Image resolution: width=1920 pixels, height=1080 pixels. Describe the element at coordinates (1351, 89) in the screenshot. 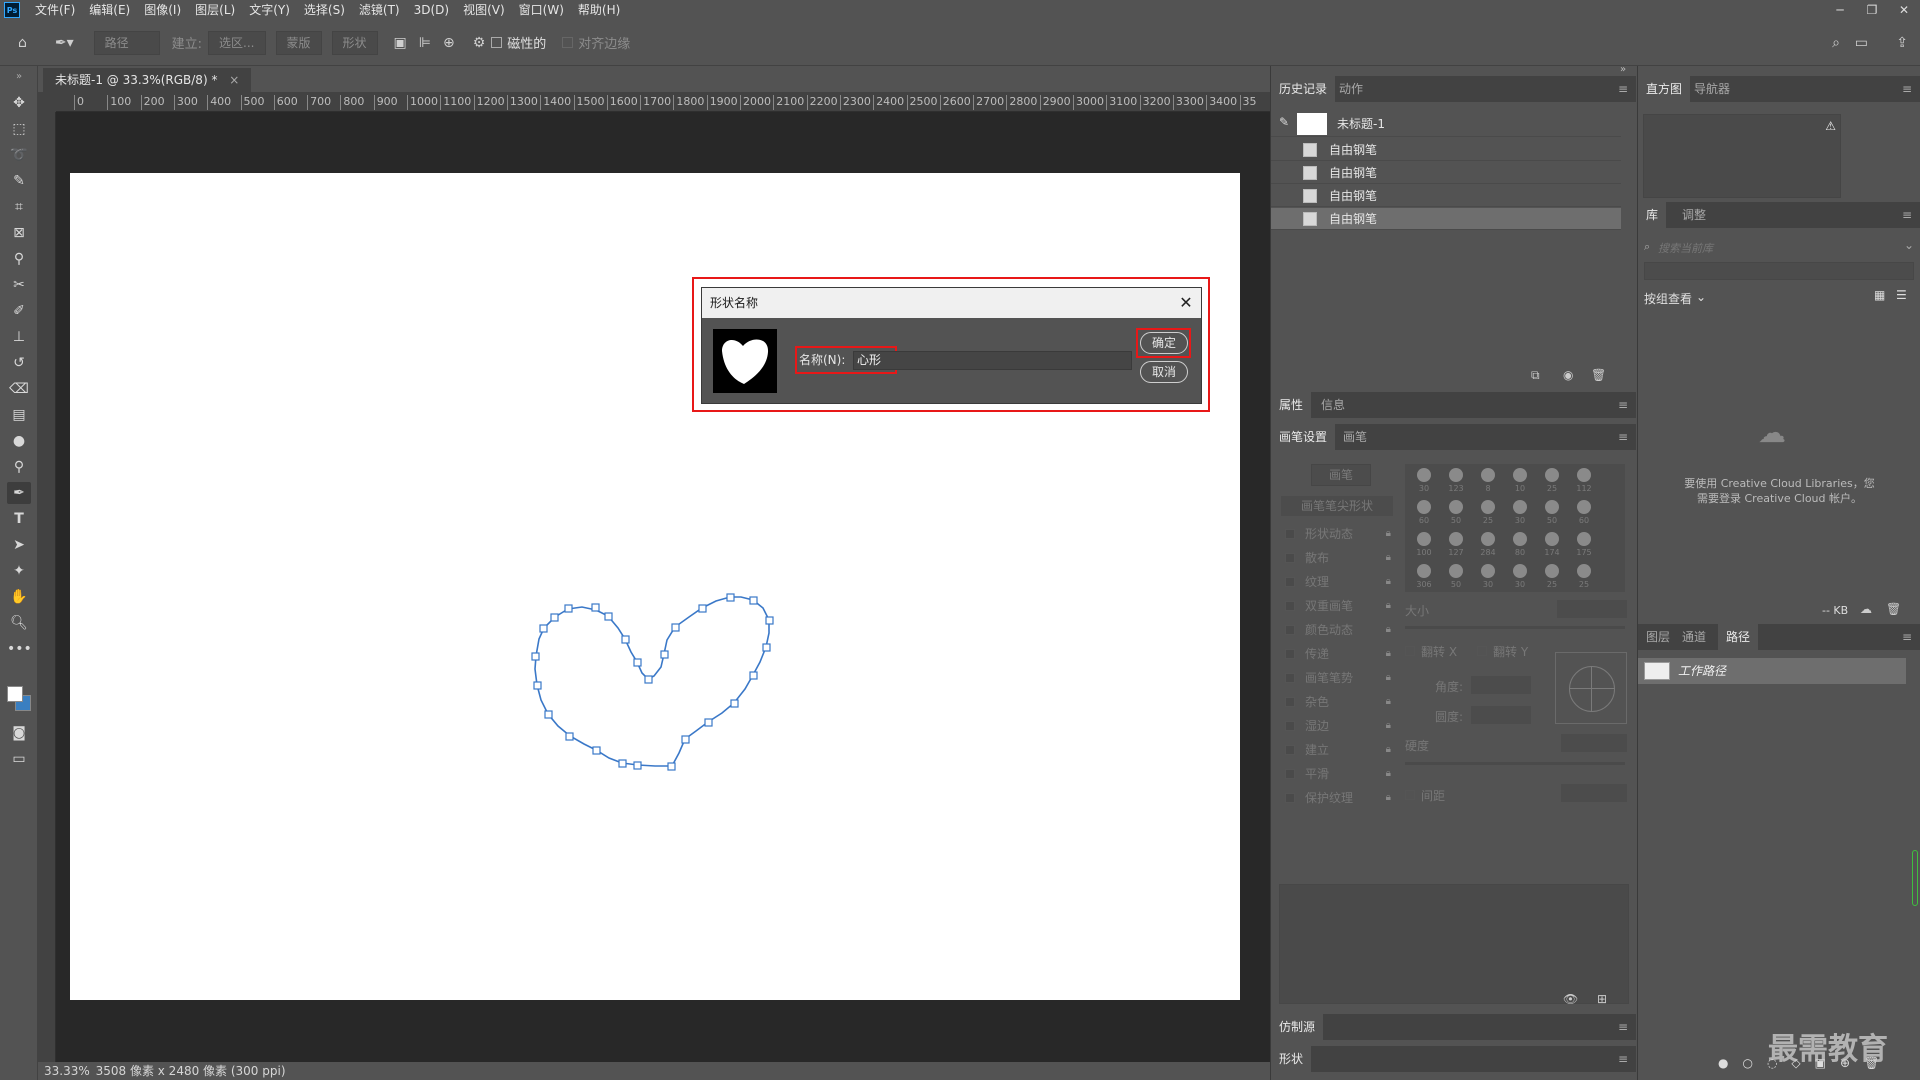

I see `tab-actions: 动作` at that location.